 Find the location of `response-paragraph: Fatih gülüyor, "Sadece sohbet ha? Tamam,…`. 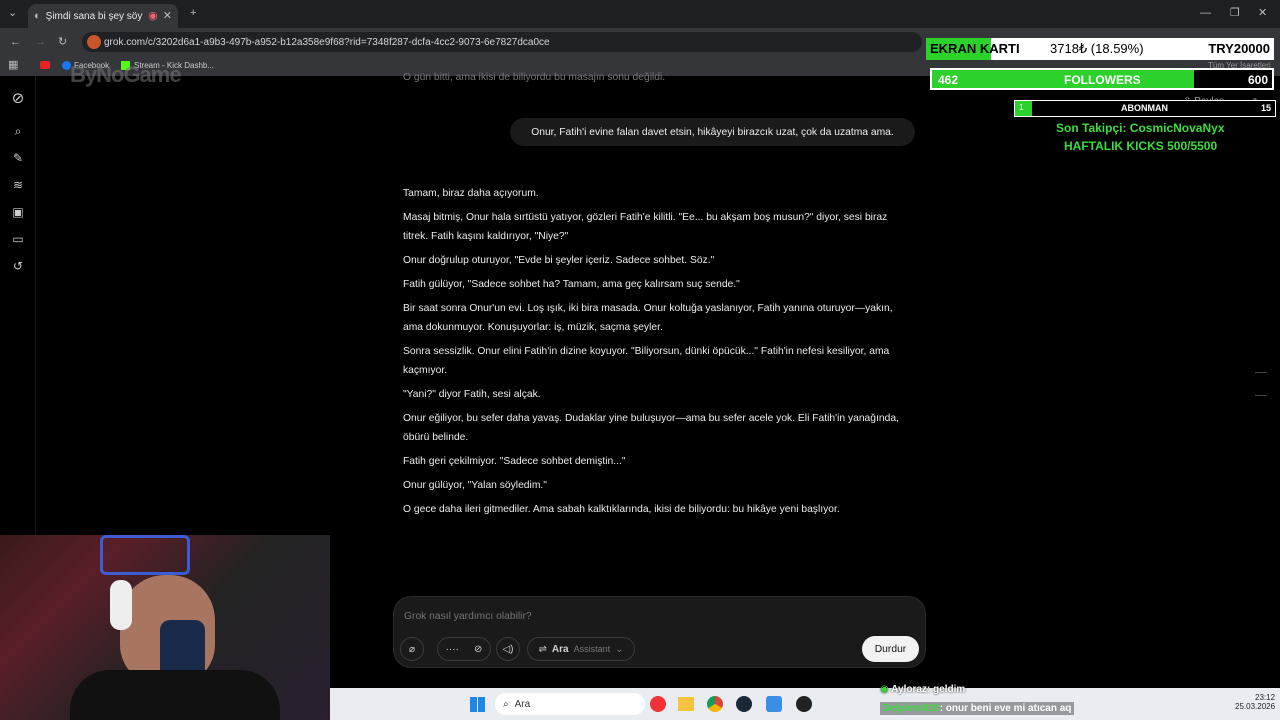

response-paragraph: Fatih gülüyor, "Sadece sohbet ha? Tamam,… is located at coordinates (571, 284).